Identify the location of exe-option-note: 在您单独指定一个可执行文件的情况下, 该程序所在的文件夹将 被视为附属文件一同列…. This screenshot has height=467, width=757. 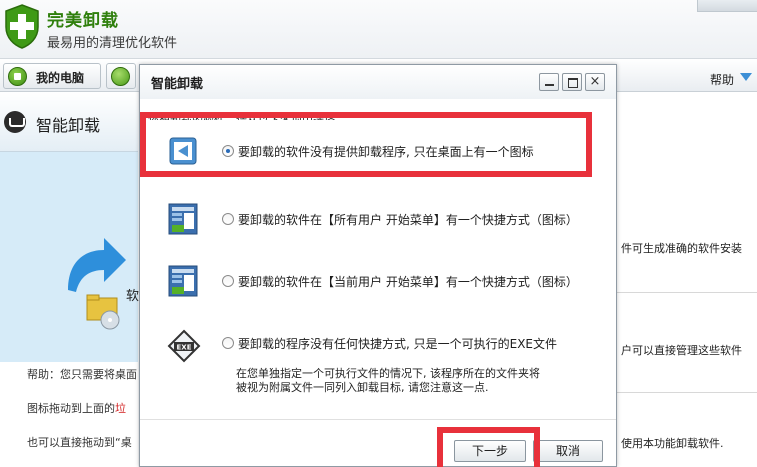
(388, 381).